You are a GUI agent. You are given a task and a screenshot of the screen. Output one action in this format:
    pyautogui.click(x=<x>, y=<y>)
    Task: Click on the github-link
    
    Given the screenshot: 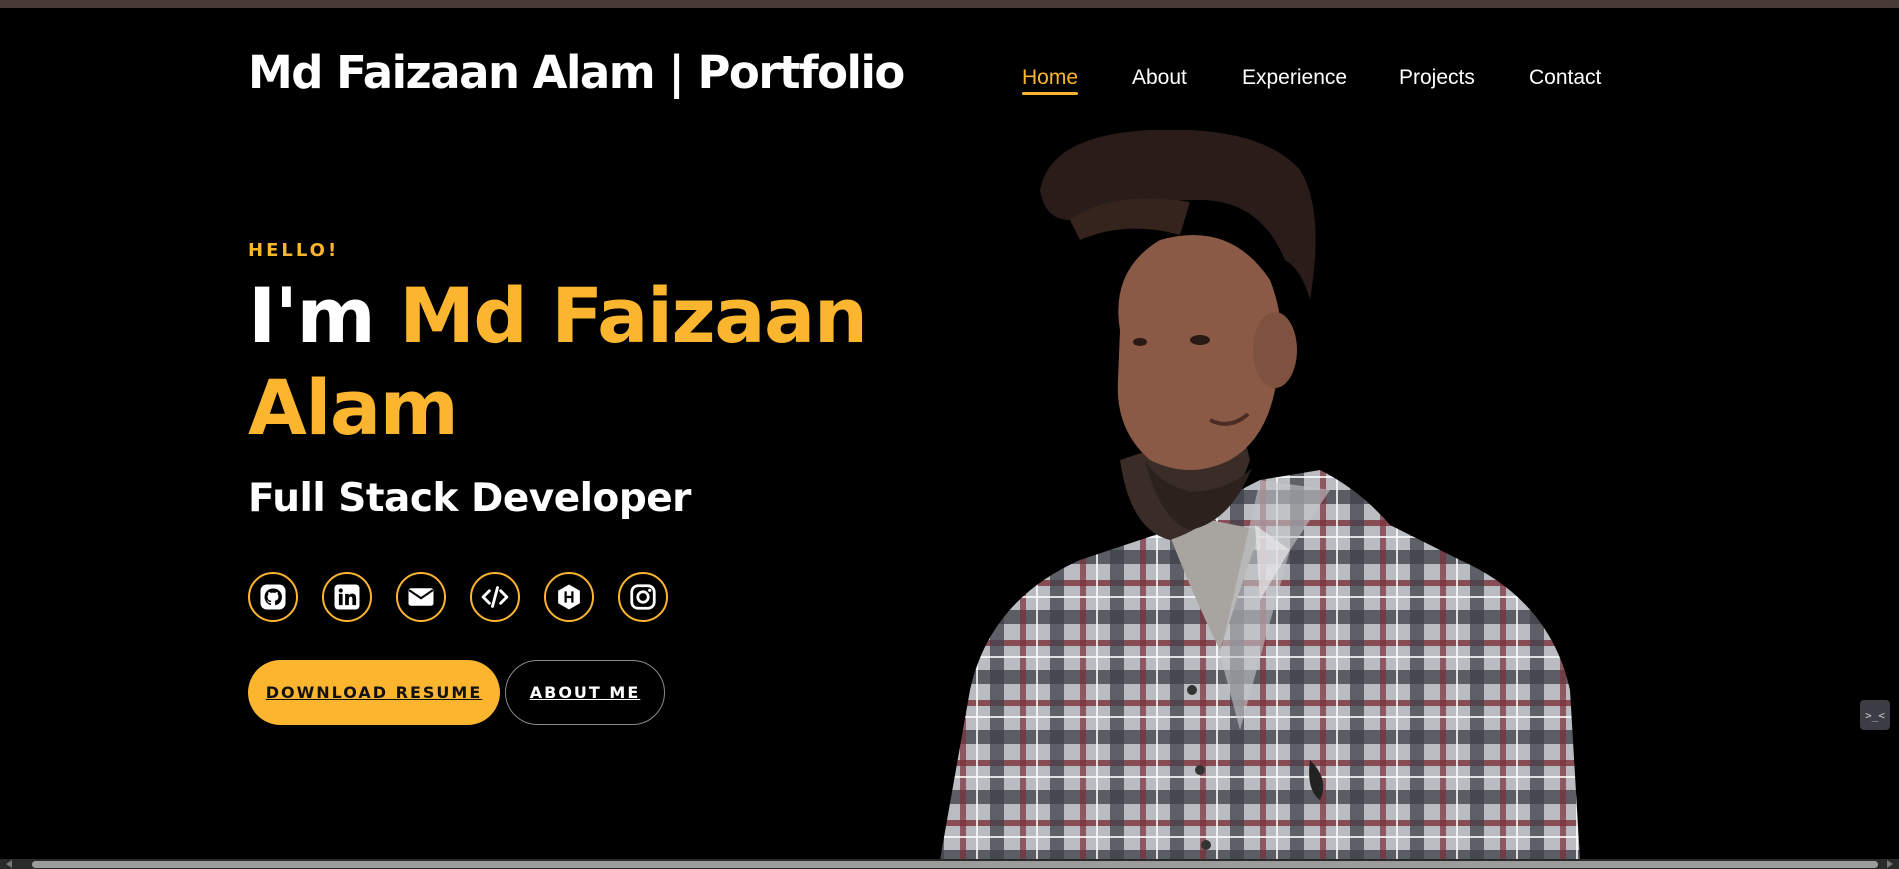 What is the action you would take?
    pyautogui.click(x=273, y=597)
    